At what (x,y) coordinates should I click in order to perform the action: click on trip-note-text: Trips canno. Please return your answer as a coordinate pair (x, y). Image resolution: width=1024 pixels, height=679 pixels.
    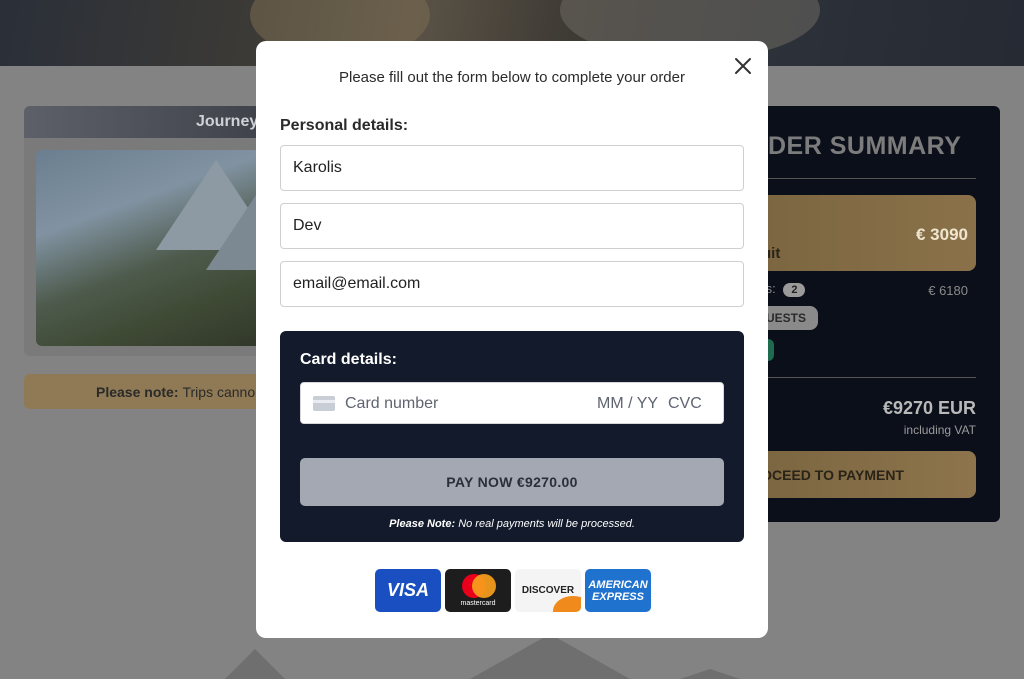
    Looking at the image, I should click on (219, 391).